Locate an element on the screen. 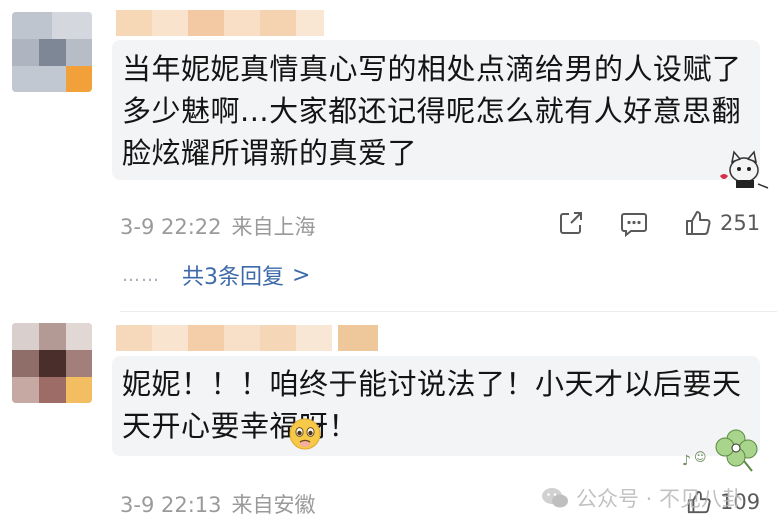 This screenshot has width=777, height=527. watermark-text: 公众号 · 不见八卦 is located at coordinates (660, 499).